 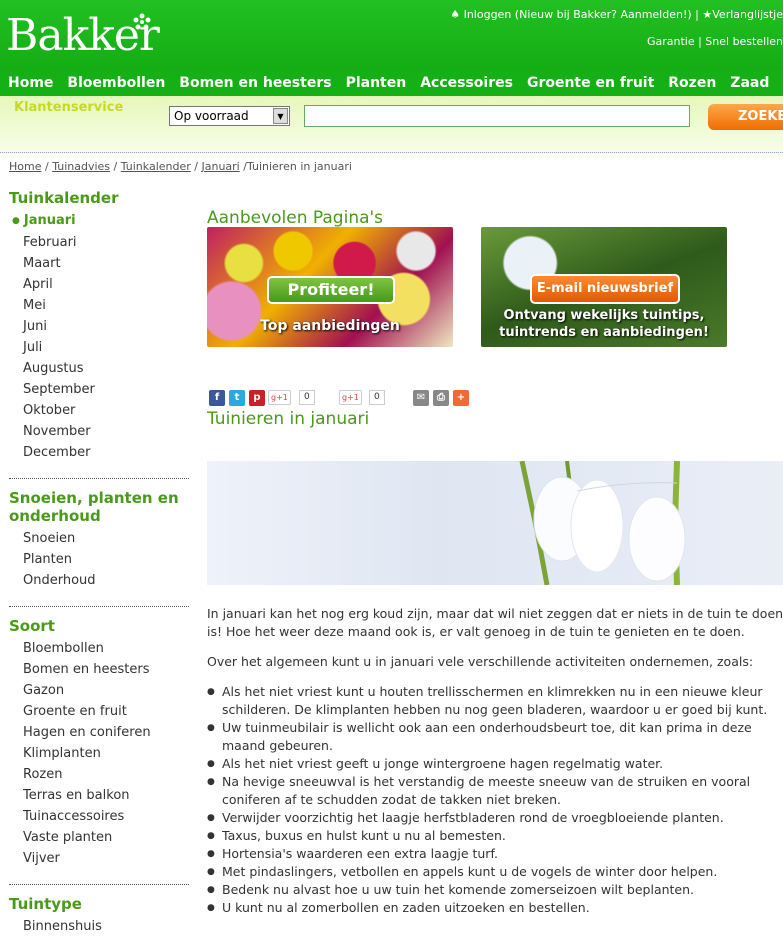 I want to click on email-icon: ✉, so click(x=421, y=398).